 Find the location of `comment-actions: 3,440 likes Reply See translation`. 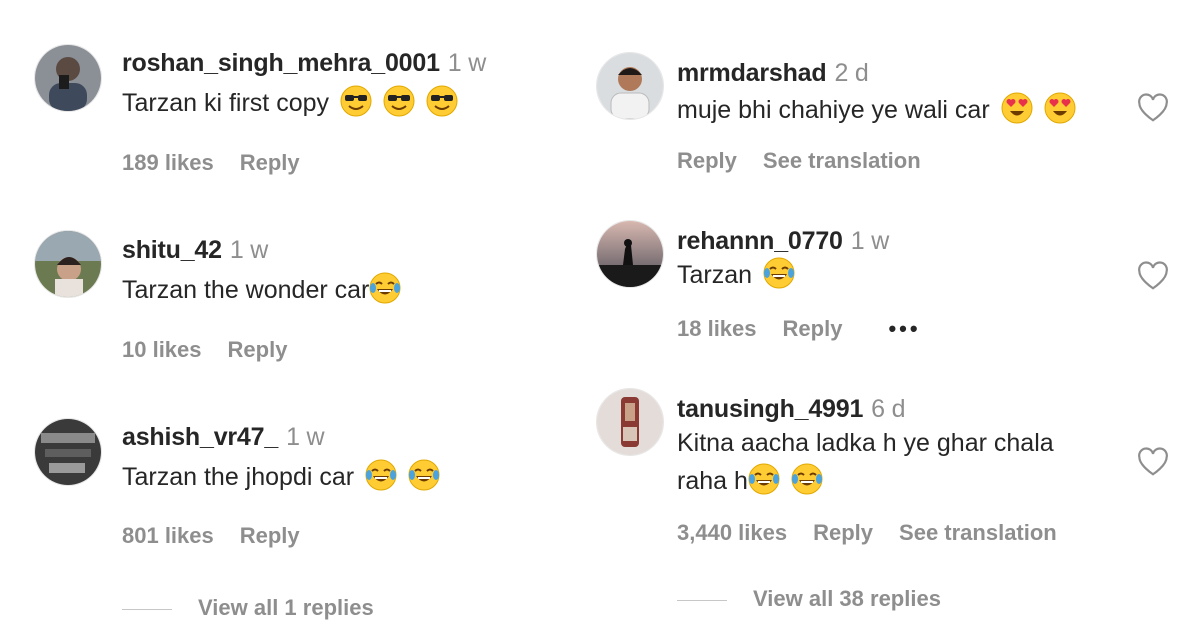

comment-actions: 3,440 likes Reply See translation is located at coordinates (880, 533).